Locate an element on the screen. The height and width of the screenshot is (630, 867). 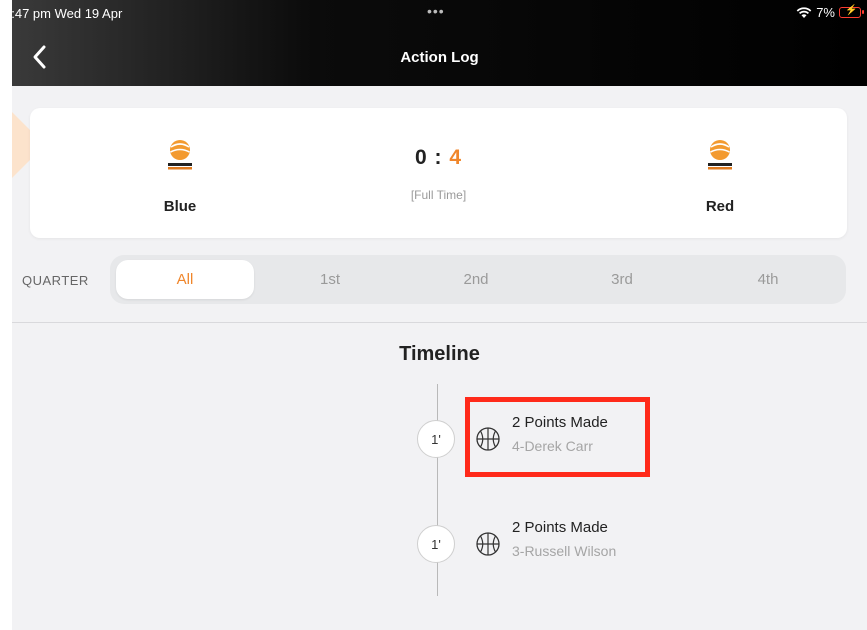
page-title: Action Log is located at coordinates (439, 57).